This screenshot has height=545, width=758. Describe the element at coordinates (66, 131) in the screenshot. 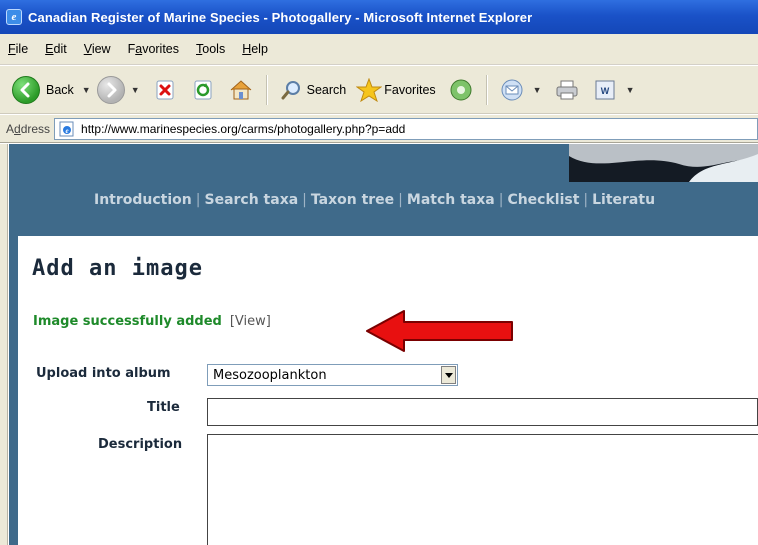

I see `svg-text: e` at that location.